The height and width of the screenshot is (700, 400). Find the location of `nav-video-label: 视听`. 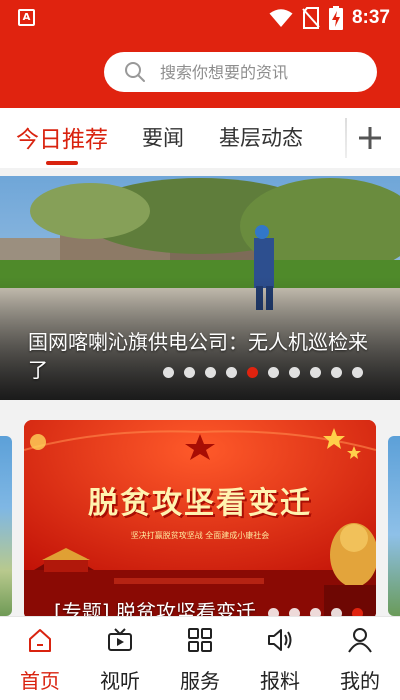

nav-video-label: 视听 is located at coordinates (120, 681).